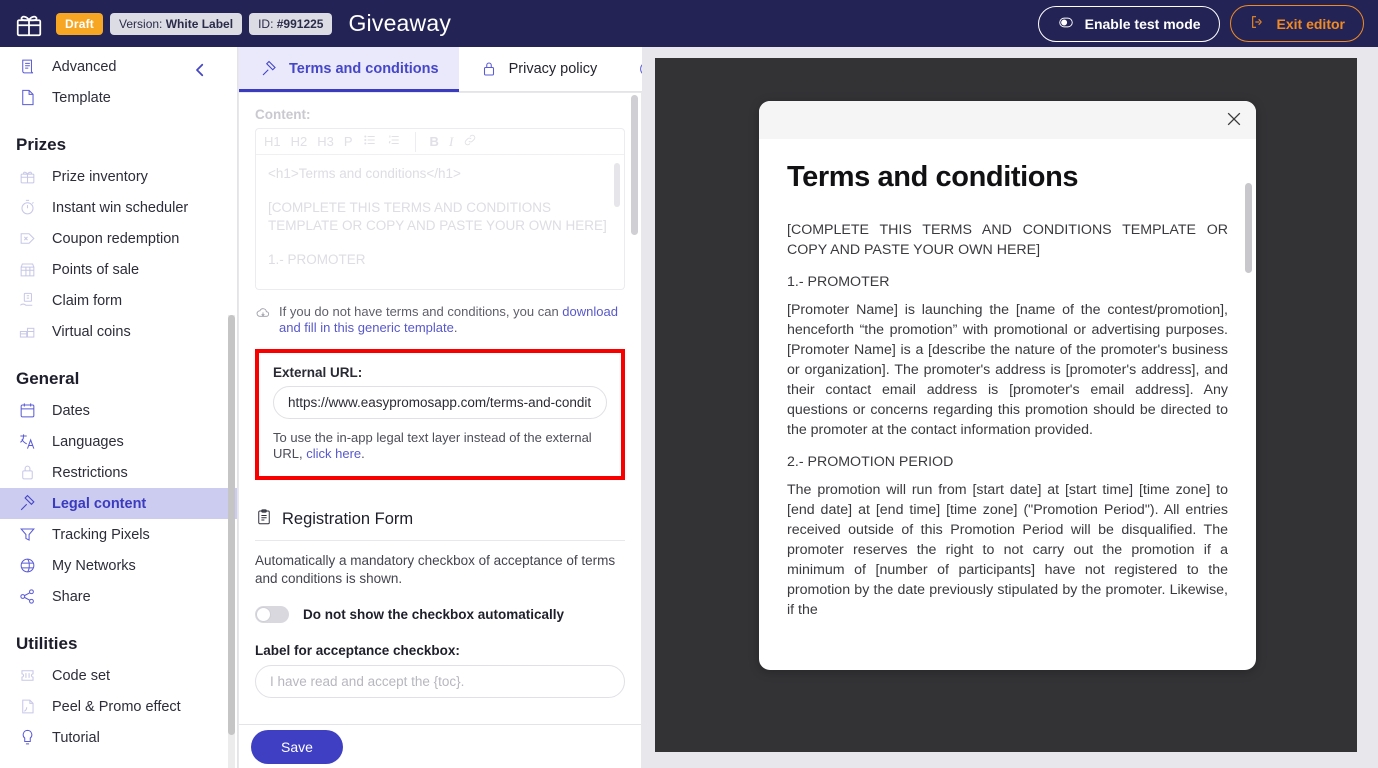  What do you see at coordinates (200, 72) in the screenshot?
I see `chevron-left-icon` at bounding box center [200, 72].